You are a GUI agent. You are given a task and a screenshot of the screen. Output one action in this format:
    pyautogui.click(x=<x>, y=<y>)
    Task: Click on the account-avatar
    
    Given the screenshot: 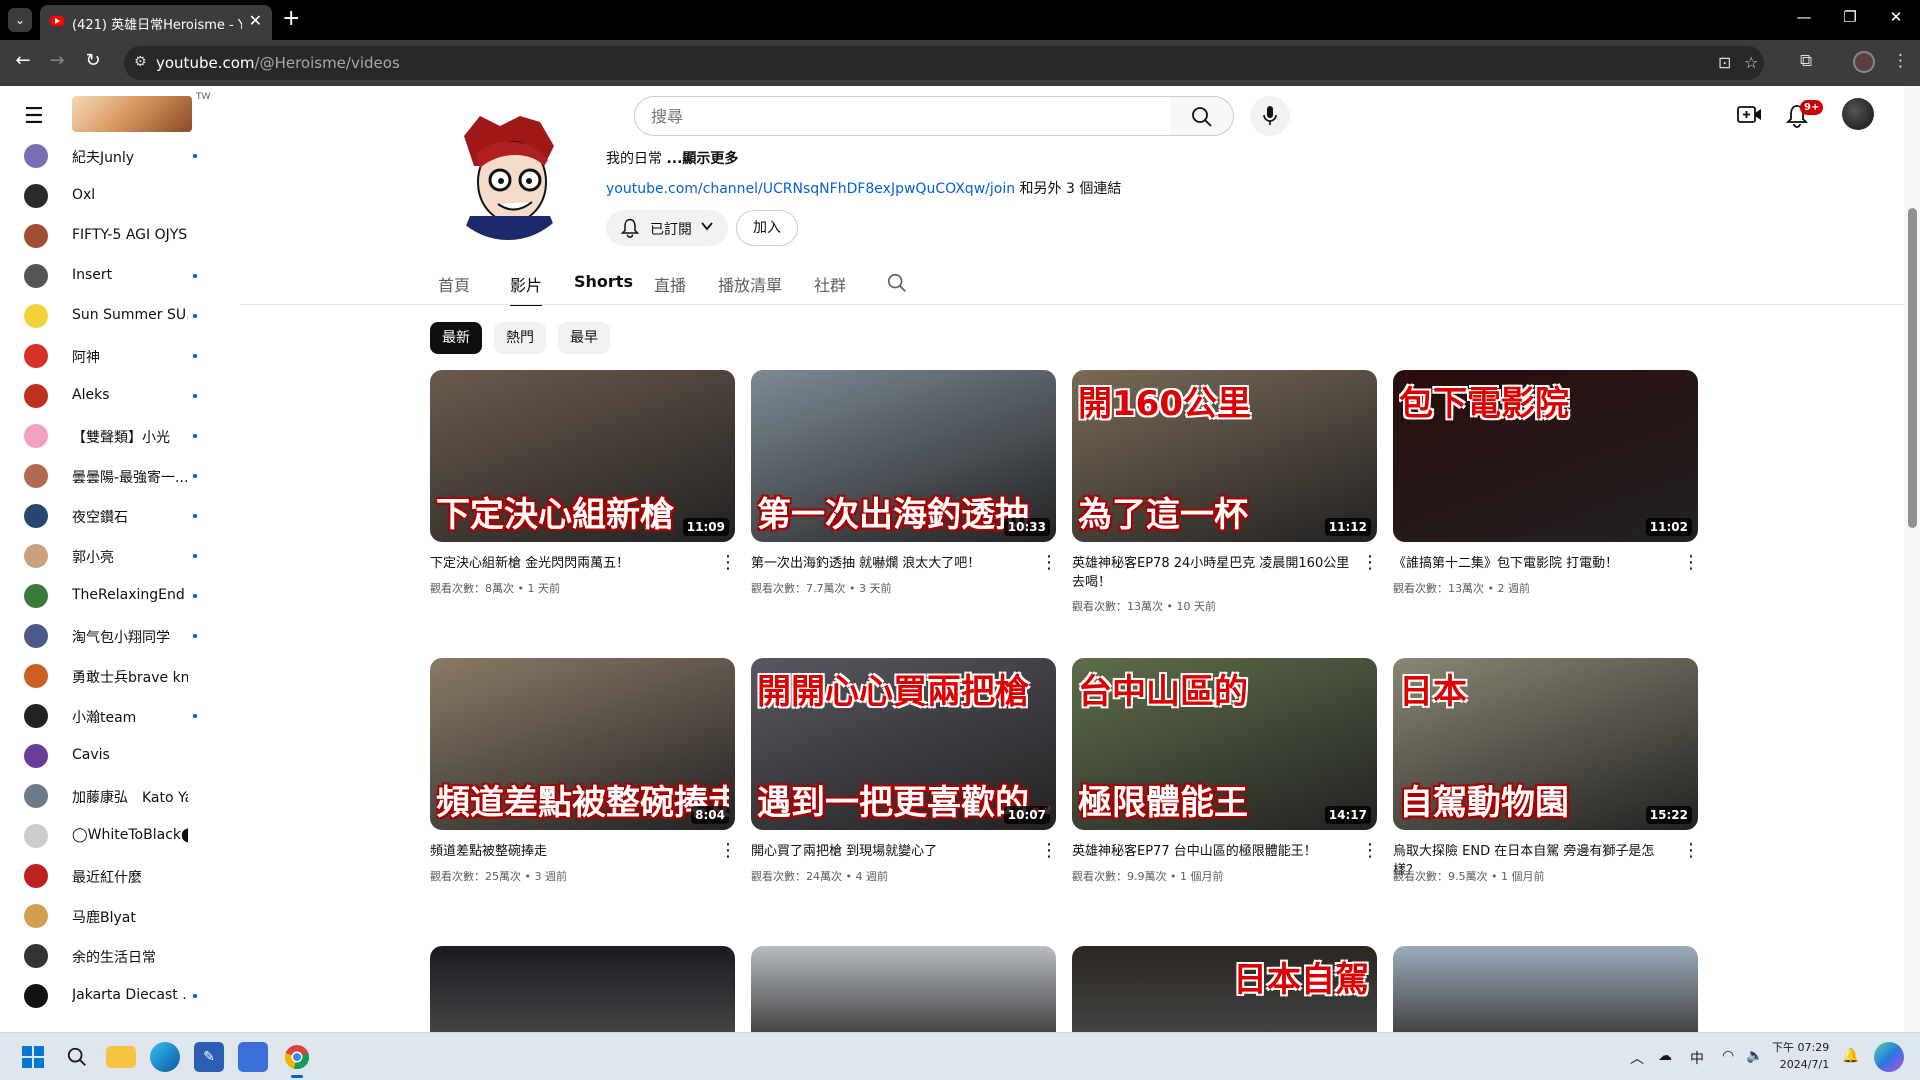 What is the action you would take?
    pyautogui.click(x=1858, y=114)
    